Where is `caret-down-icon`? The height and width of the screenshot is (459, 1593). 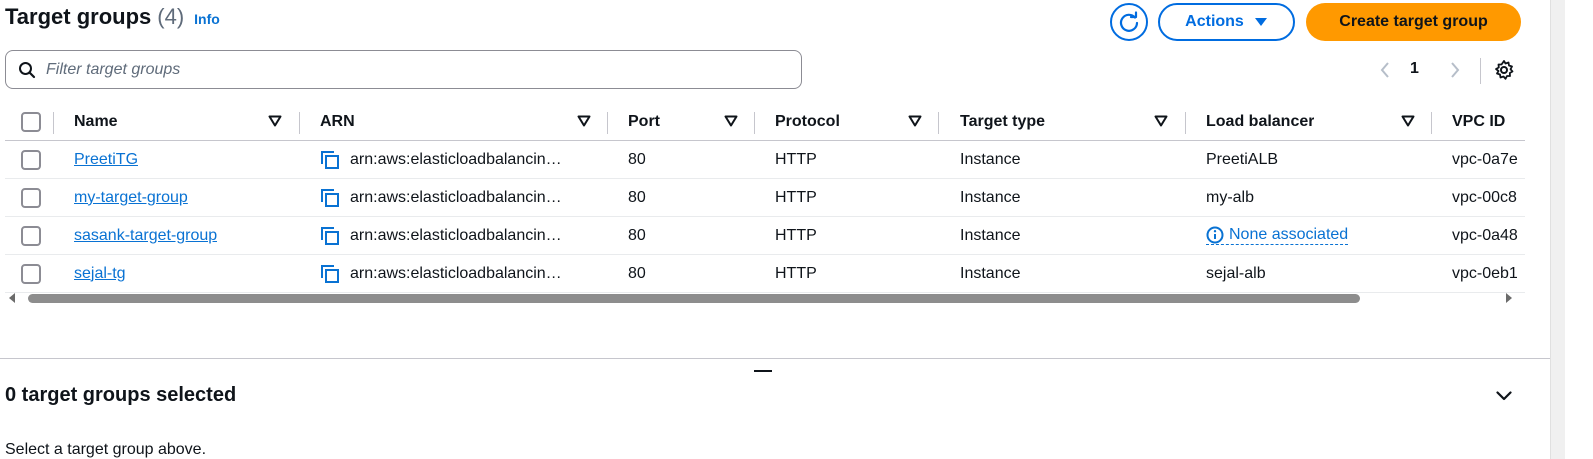 caret-down-icon is located at coordinates (1260, 22).